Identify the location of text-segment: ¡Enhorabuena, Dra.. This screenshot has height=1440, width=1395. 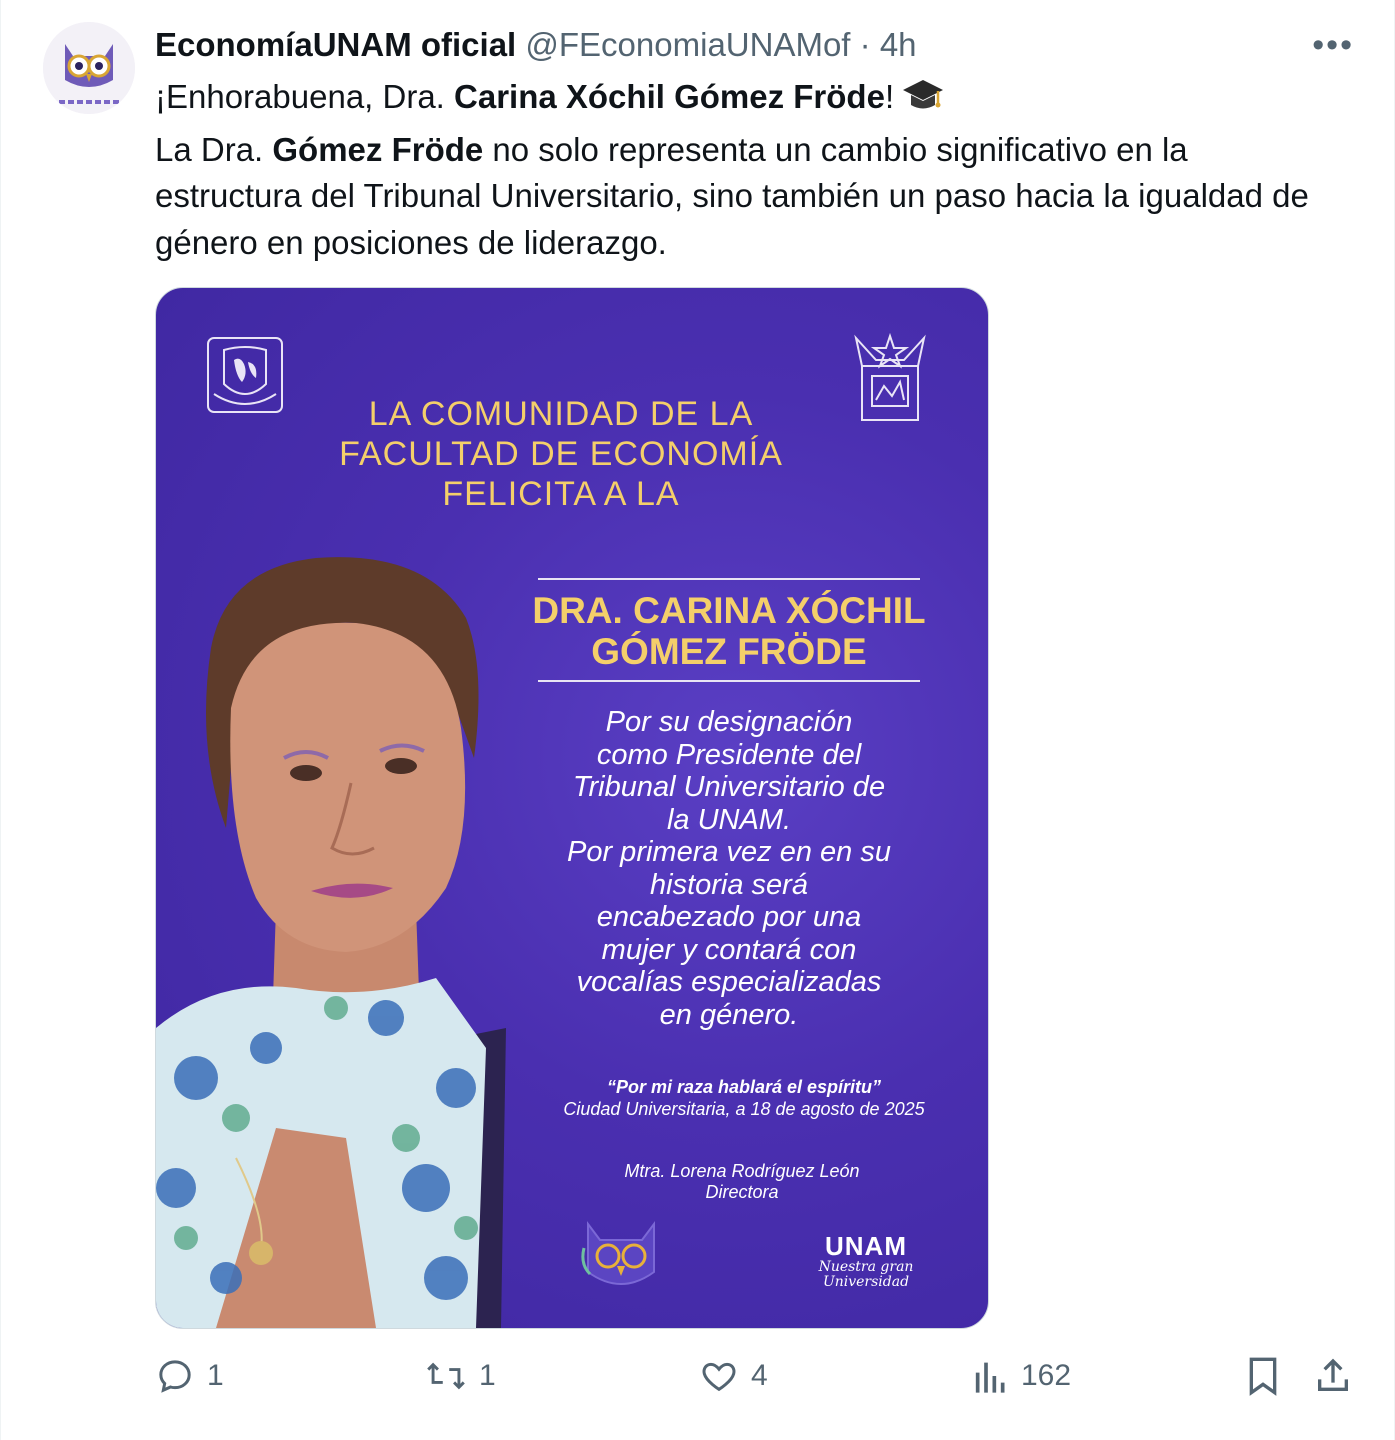
(305, 96).